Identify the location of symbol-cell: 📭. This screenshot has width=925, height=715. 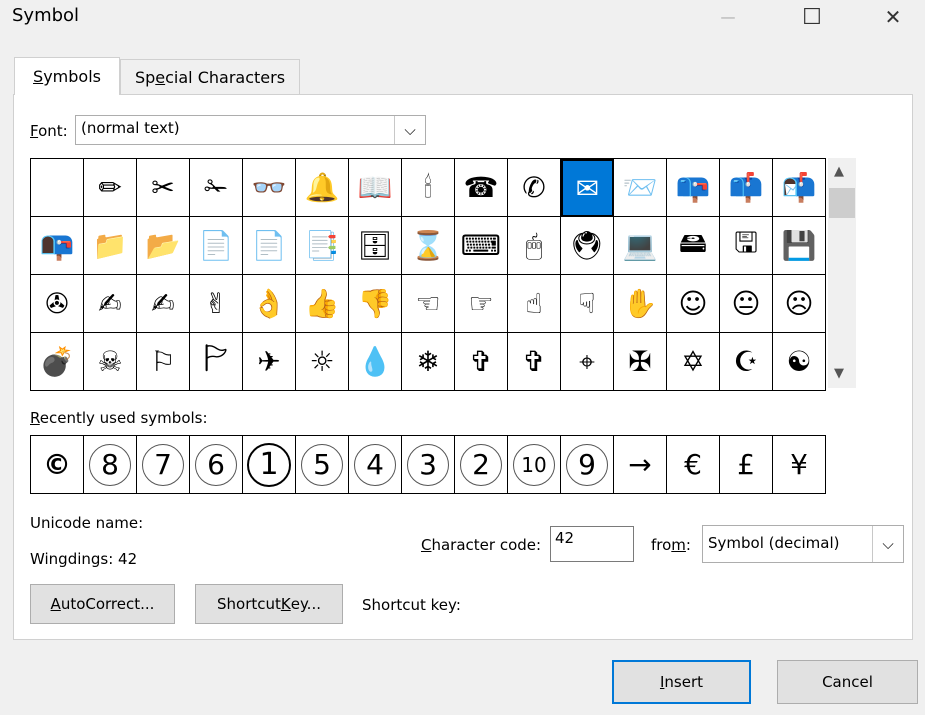
(57, 246).